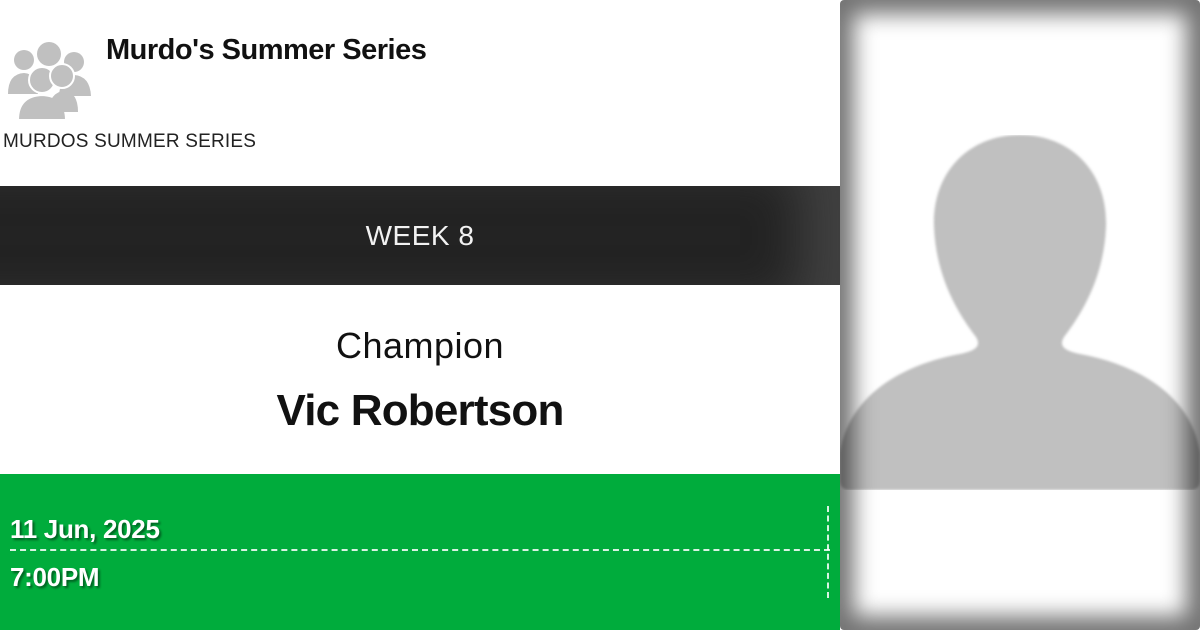 The image size is (1200, 630). I want to click on dashed-divider-horizontal, so click(420, 550).